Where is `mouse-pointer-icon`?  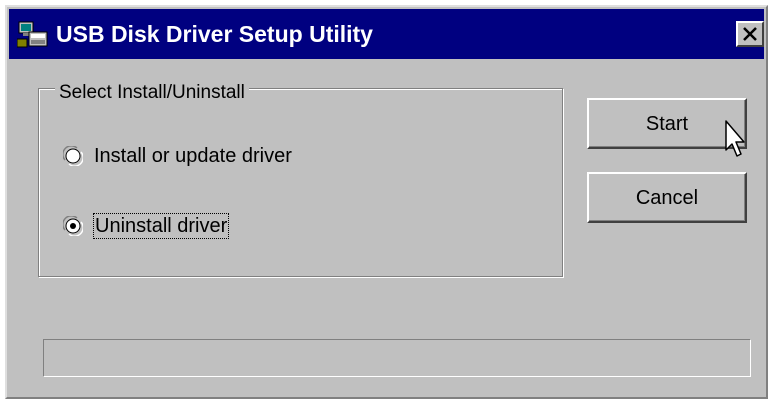
mouse-pointer-icon is located at coordinates (735, 138).